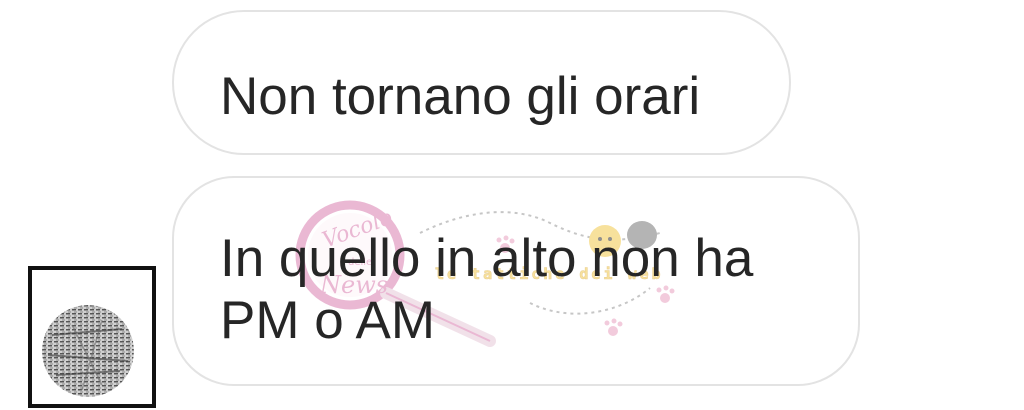  Describe the element at coordinates (487, 258) in the screenshot. I see `message-line: In quello in alto non ha` at that location.